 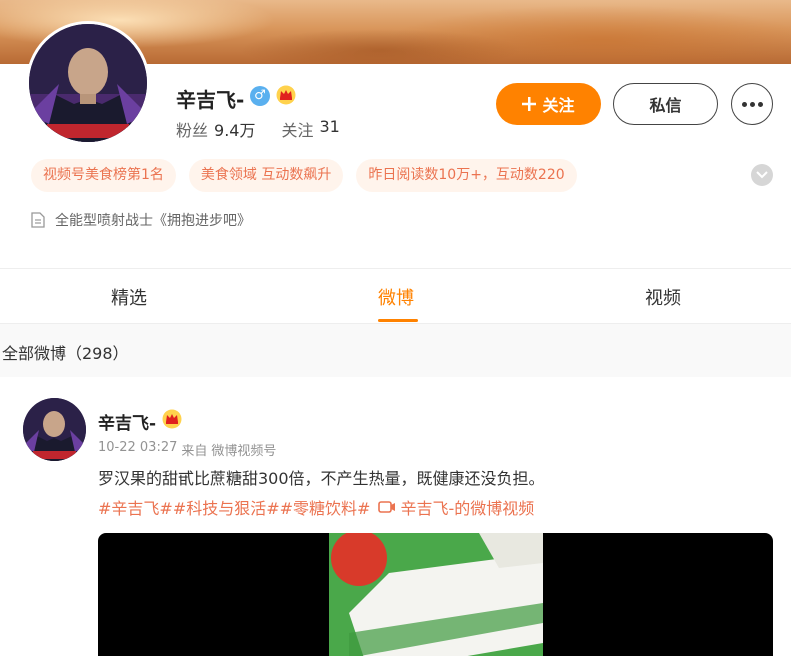 What do you see at coordinates (129, 297) in the screenshot?
I see `tab-featured: 精选` at bounding box center [129, 297].